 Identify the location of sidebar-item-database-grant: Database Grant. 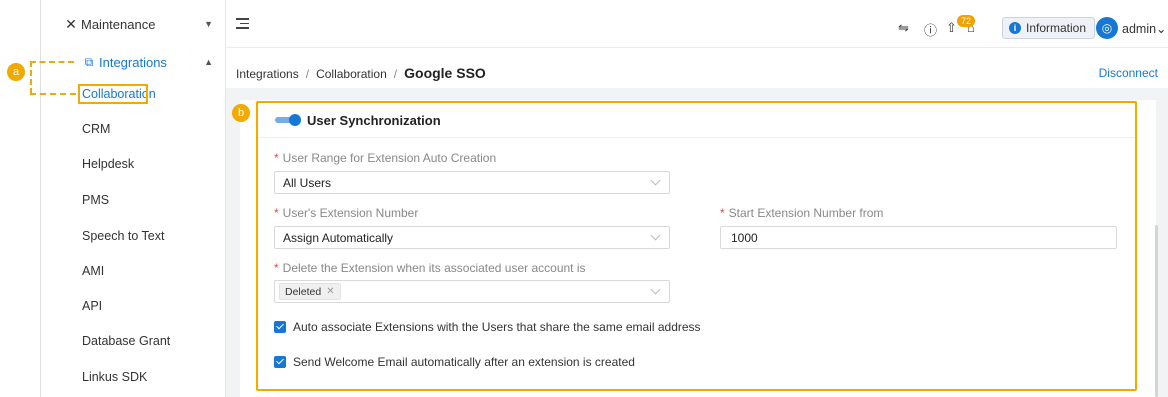
(126, 341).